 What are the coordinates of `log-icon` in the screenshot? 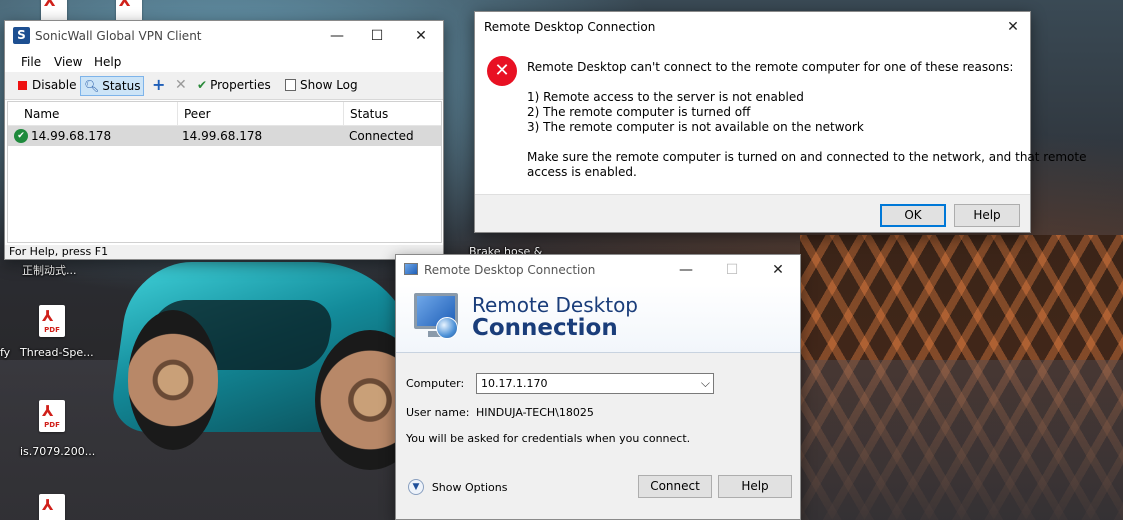 It's located at (290, 85).